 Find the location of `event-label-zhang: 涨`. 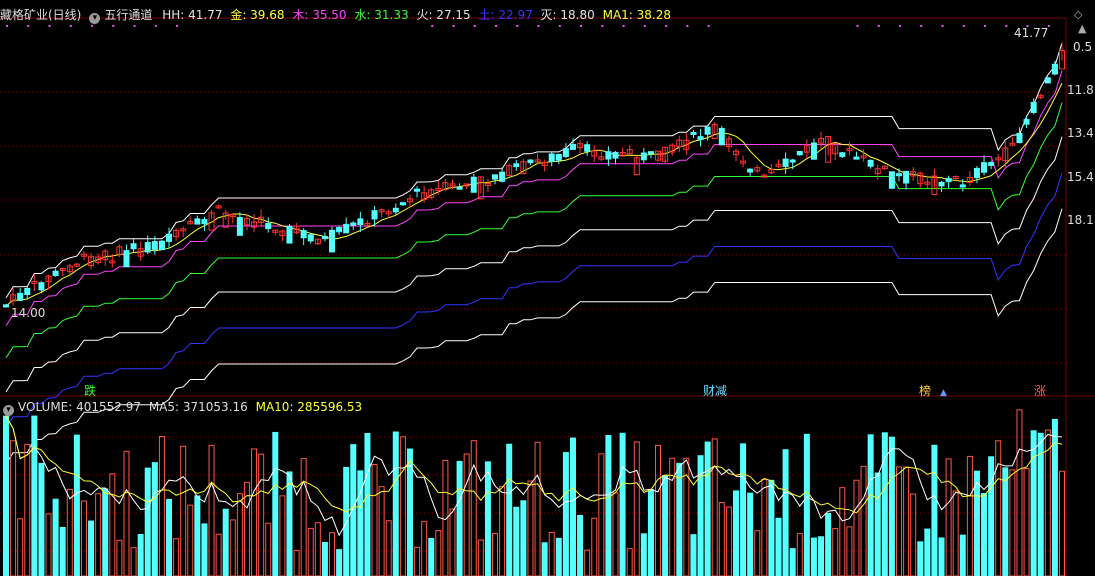

event-label-zhang: 涨 is located at coordinates (1040, 391).